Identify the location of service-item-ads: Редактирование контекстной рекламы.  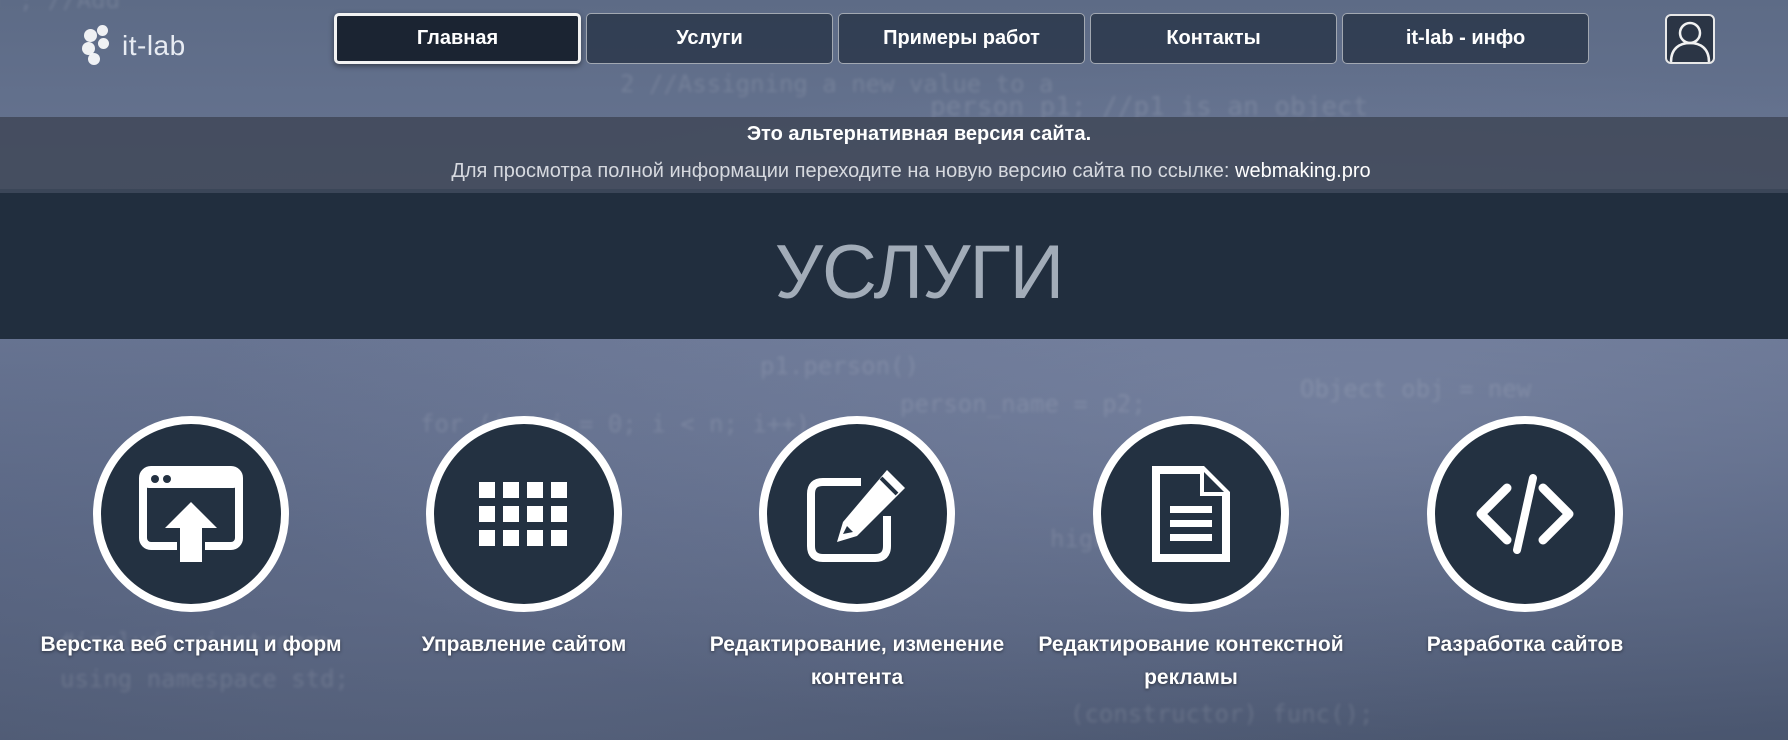
(1191, 555).